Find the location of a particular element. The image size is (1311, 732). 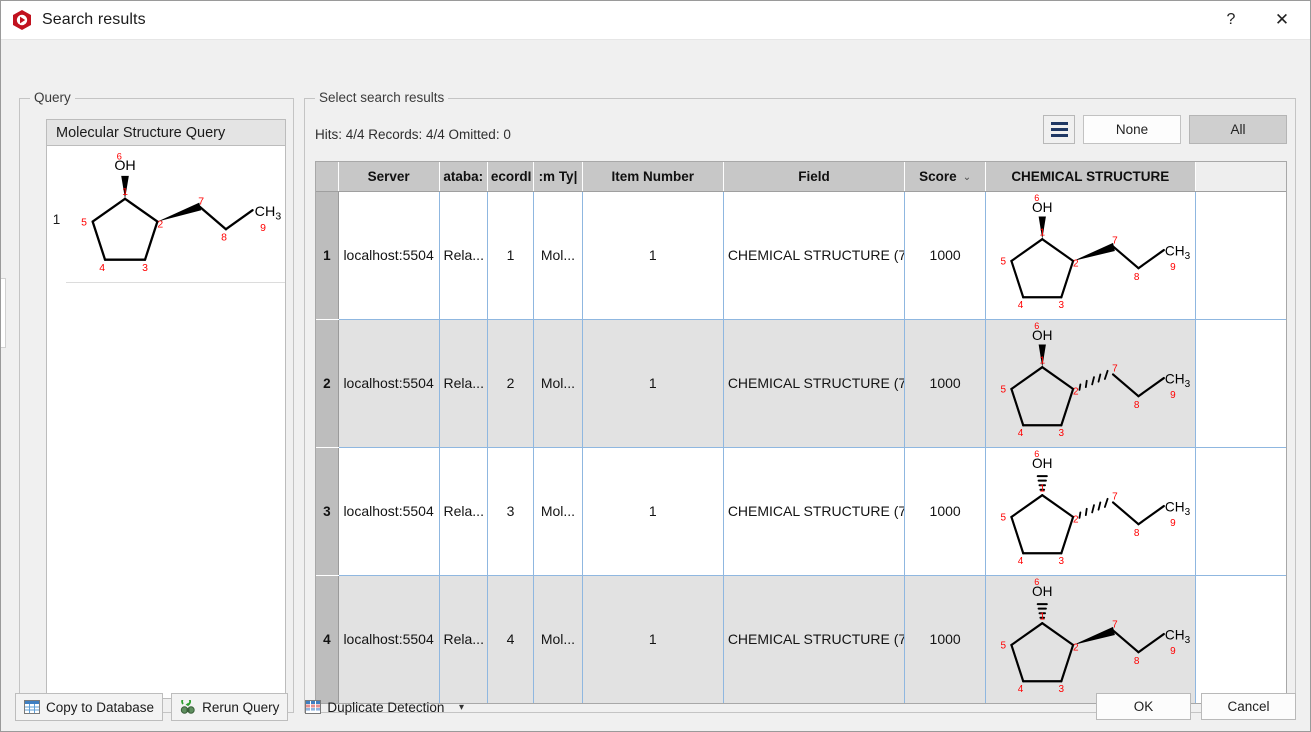

dialog-actions: OK Cancel is located at coordinates (1196, 706).